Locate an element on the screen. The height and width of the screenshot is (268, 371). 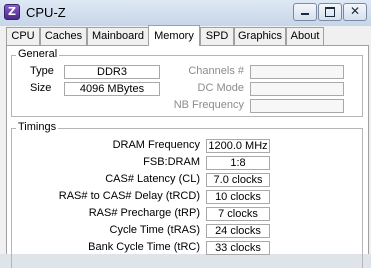
fsb-dram-label: FSB:DRAM is located at coordinates (171, 162).